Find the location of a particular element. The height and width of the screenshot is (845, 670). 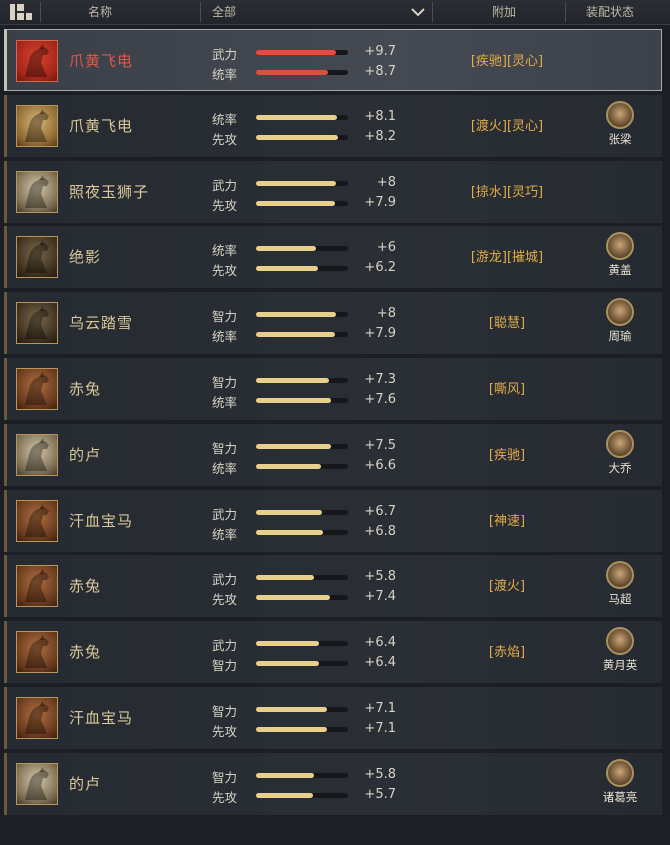

stat-value: +8.1 is located at coordinates (380, 116).